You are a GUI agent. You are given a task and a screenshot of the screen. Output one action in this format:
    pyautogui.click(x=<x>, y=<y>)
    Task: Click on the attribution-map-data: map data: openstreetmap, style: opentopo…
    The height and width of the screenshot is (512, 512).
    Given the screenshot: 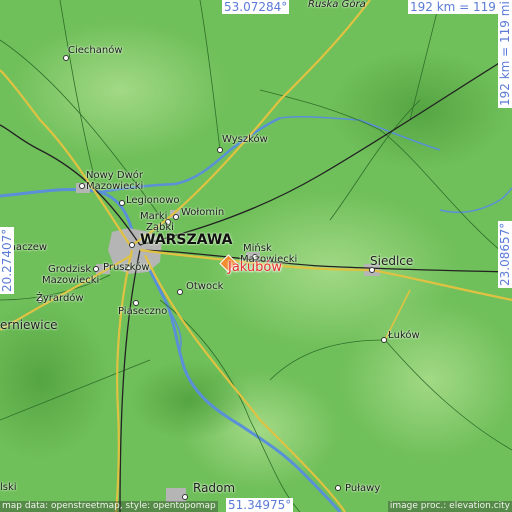 What is the action you would take?
    pyautogui.click(x=109, y=506)
    